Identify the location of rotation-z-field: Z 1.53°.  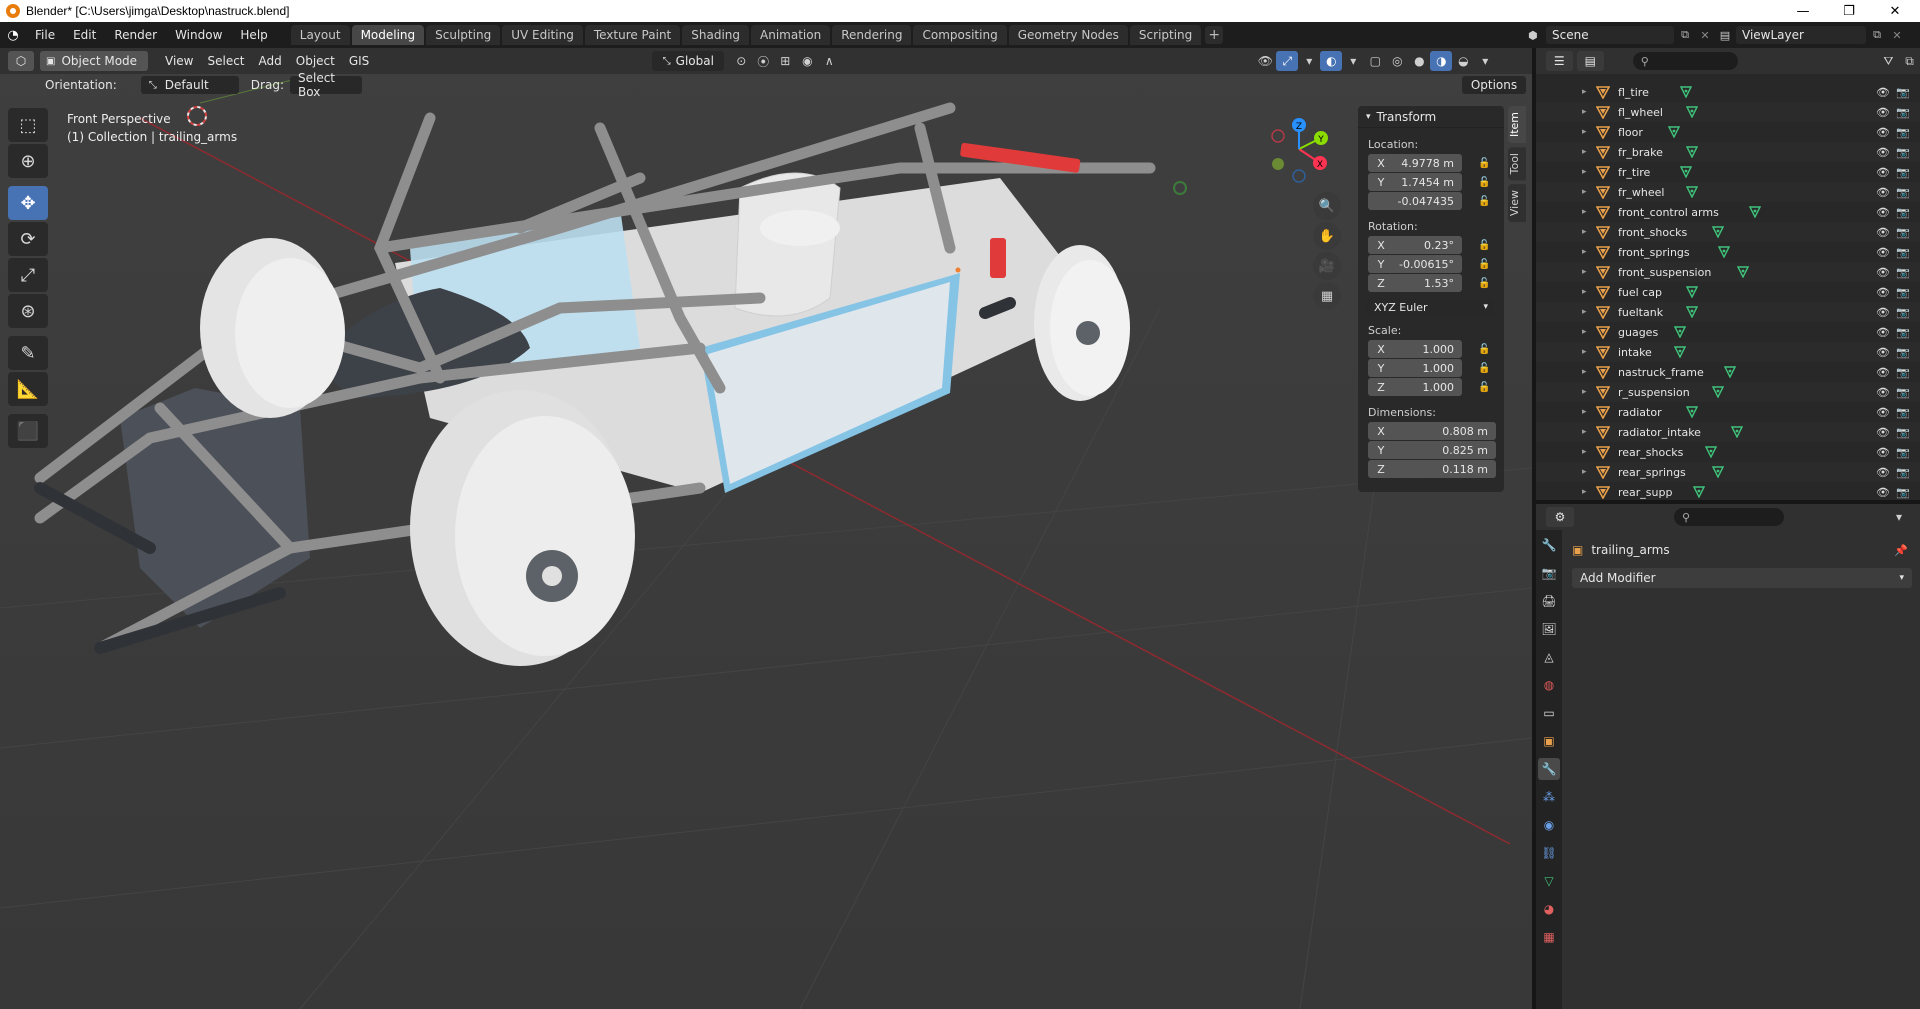
(1415, 283).